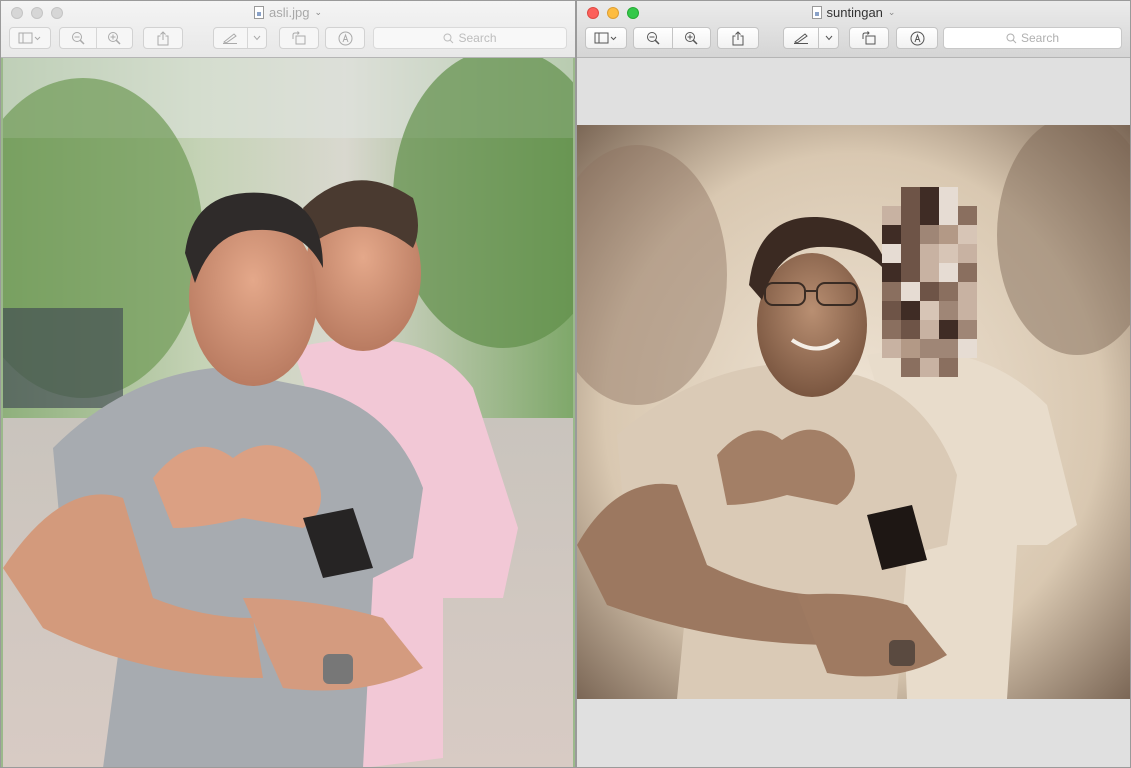 The width and height of the screenshot is (1131, 768). I want to click on window-title-text: asli.jpg, so click(289, 12).